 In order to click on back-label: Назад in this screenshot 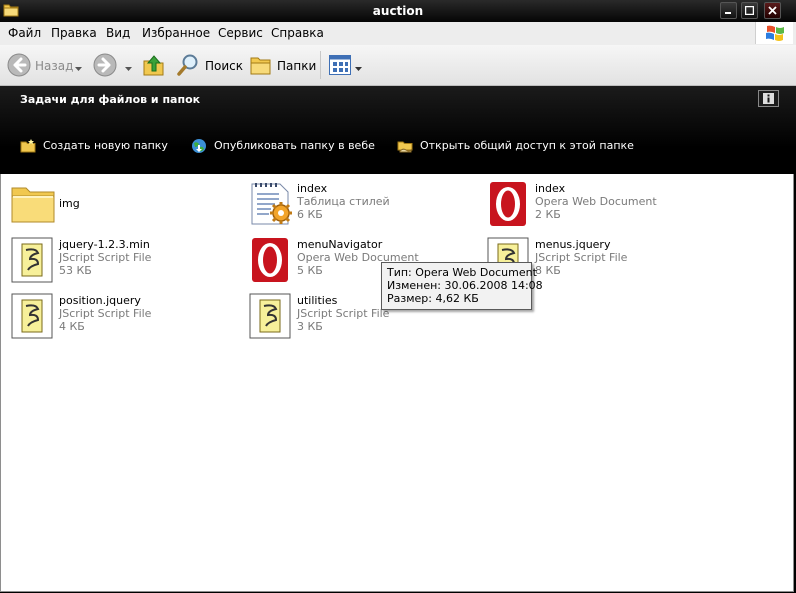, I will do `click(54, 66)`.